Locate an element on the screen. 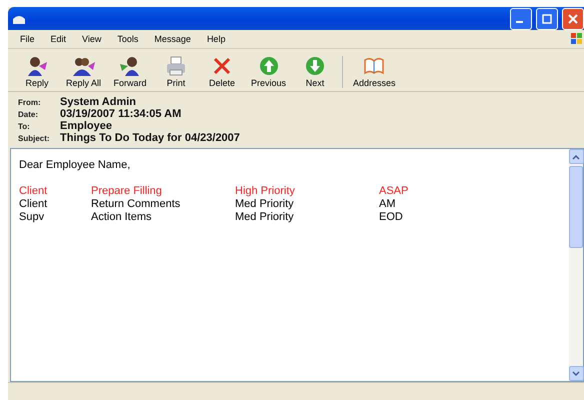 This screenshot has height=400, width=584. close-button is located at coordinates (573, 19).